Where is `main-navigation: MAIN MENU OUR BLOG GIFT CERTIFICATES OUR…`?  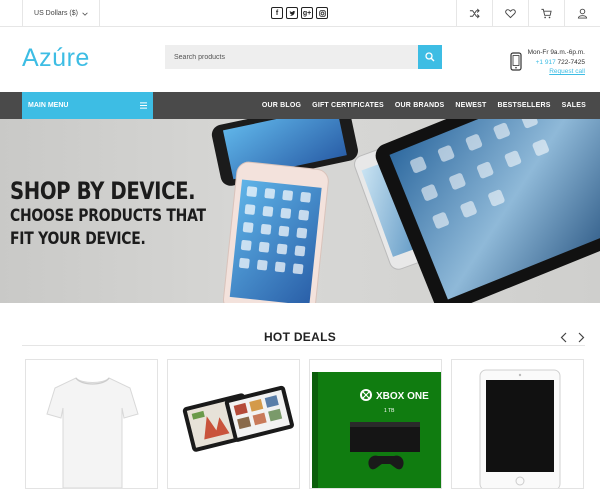
main-navigation: MAIN MENU OUR BLOG GIFT CERTIFICATES OUR… is located at coordinates (300, 105).